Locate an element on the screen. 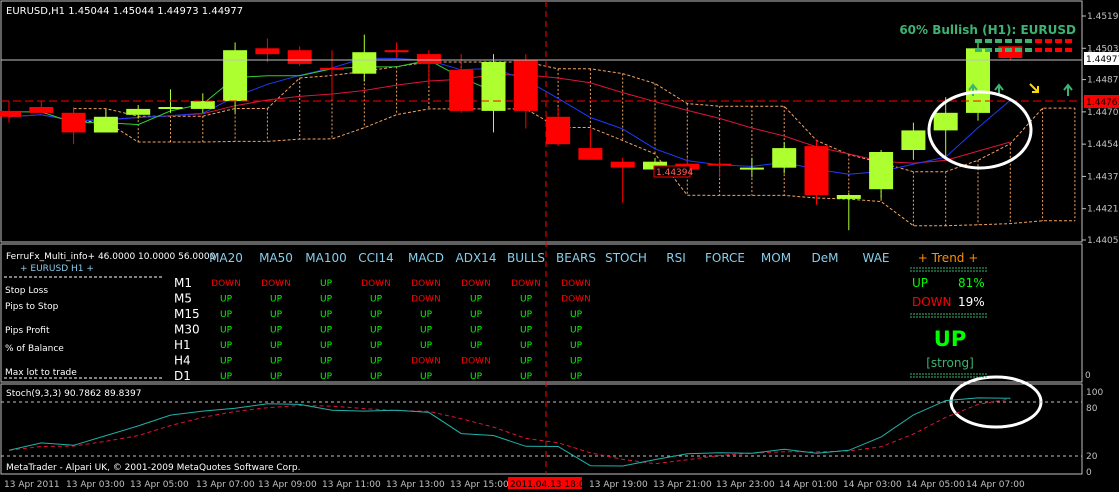  price-tick-label: 1.44705 is located at coordinates (1103, 113).